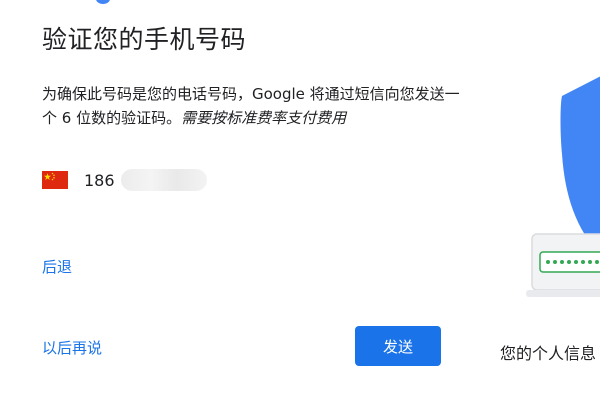 The width and height of the screenshot is (600, 400). I want to click on shield-shape, so click(580, 165).